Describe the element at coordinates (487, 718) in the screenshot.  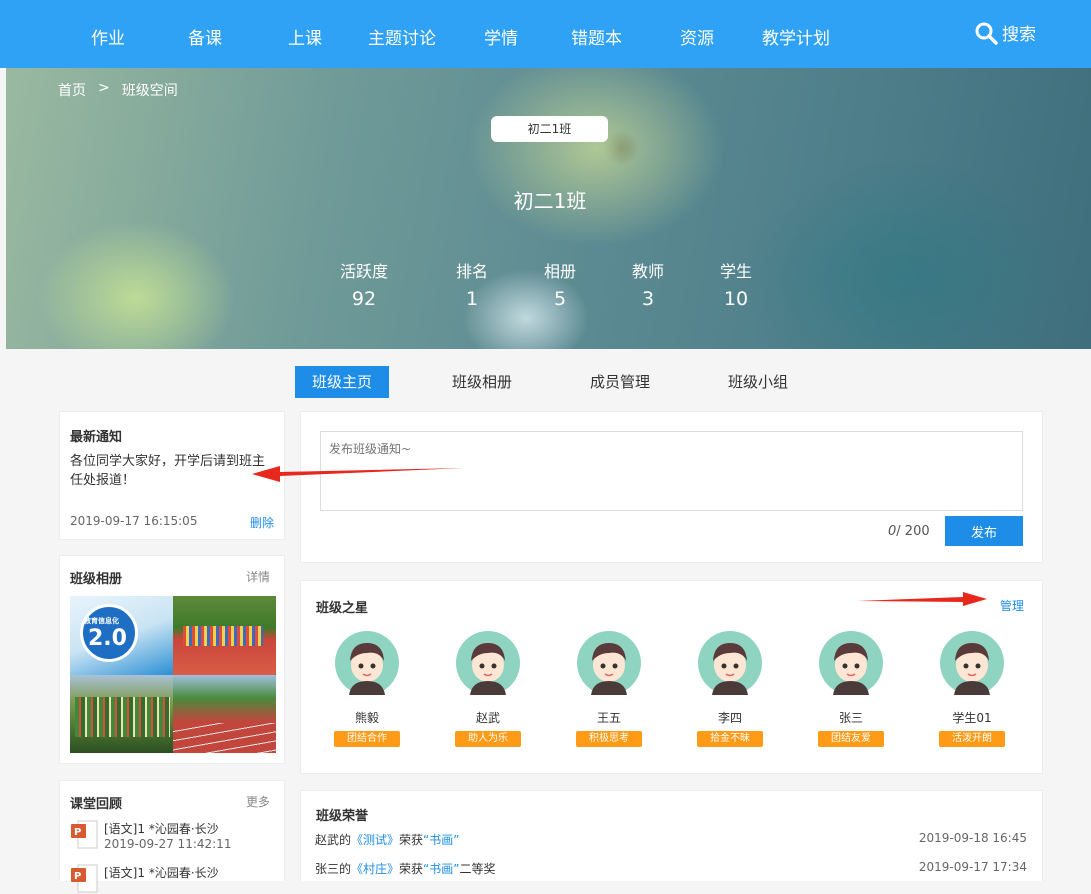
I see `star-name: 赵武` at that location.